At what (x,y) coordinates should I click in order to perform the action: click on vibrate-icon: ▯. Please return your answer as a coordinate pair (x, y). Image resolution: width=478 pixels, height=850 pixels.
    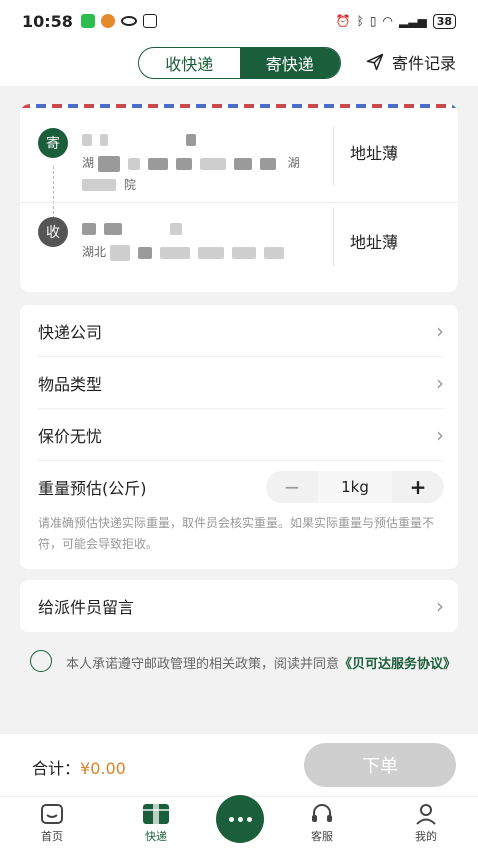
    Looking at the image, I should click on (373, 21).